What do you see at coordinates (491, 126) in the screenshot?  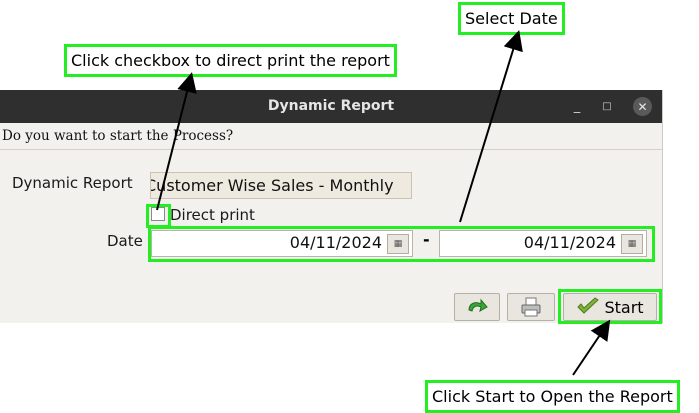 I see `arrow-to-date-hint` at bounding box center [491, 126].